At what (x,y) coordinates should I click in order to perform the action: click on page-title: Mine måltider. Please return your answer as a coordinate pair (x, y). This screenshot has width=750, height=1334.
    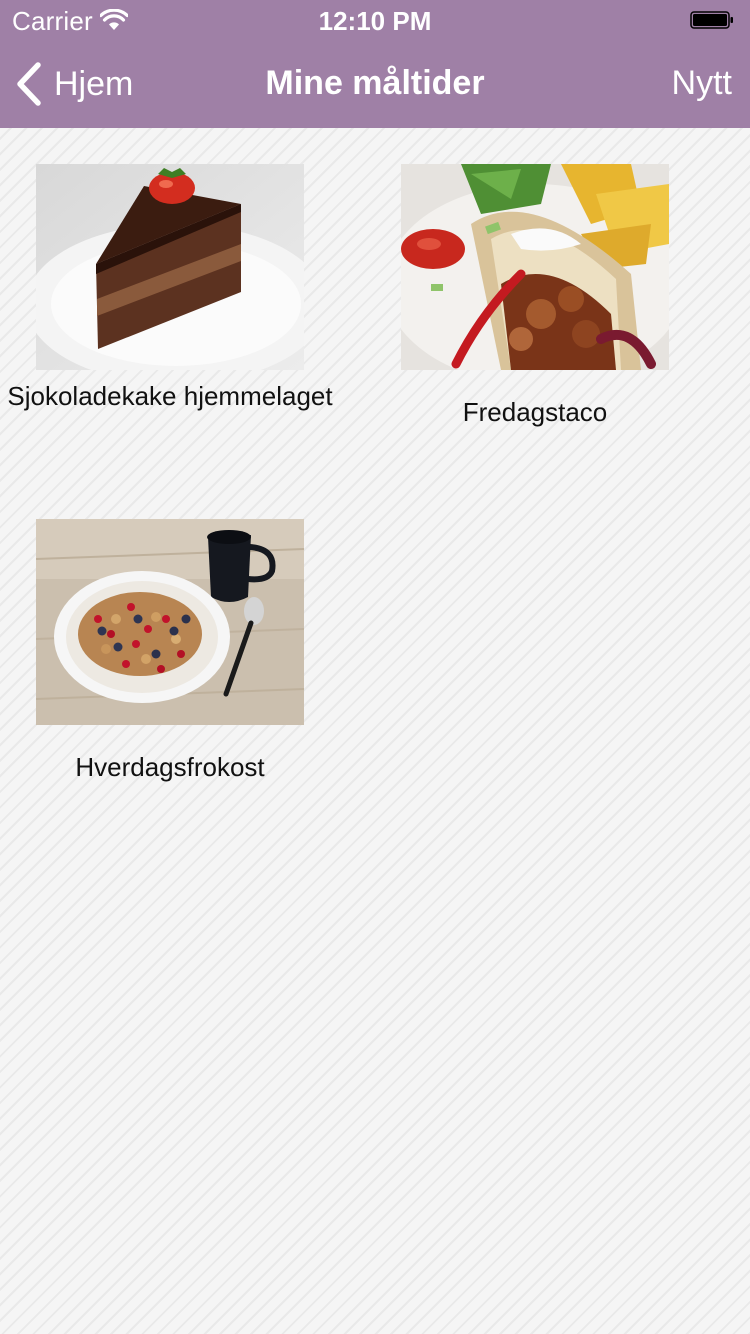
    Looking at the image, I should click on (375, 83).